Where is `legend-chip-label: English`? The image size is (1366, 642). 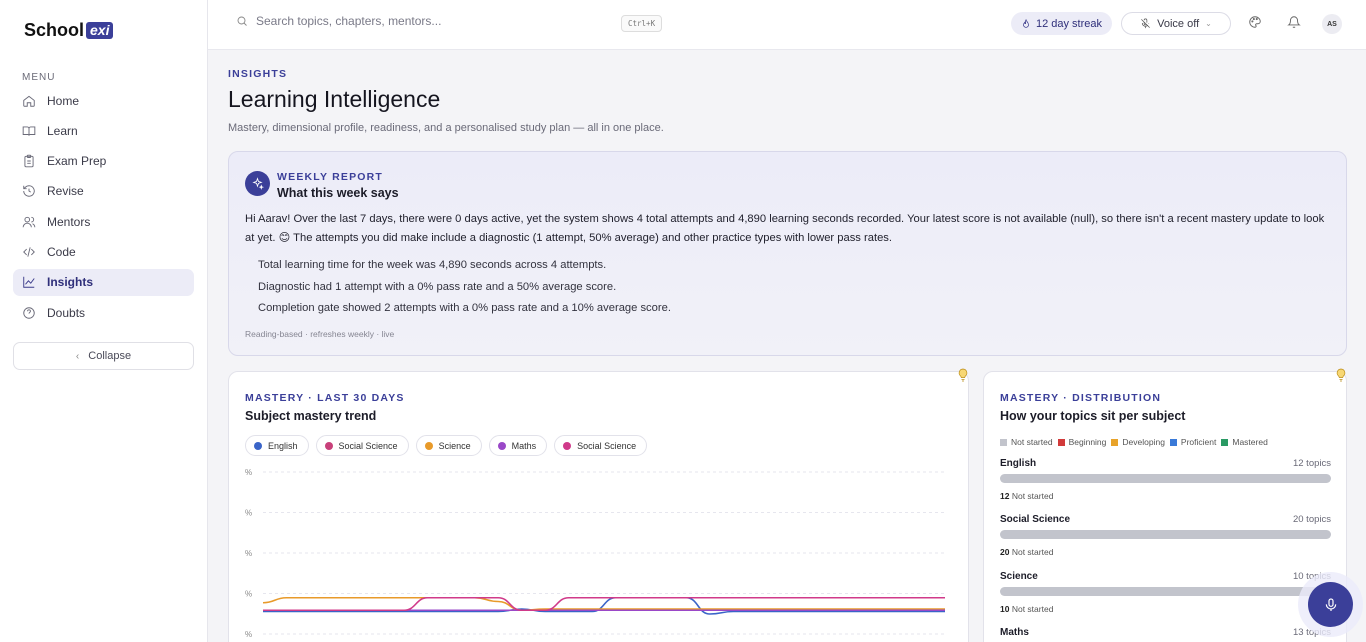
legend-chip-label: English is located at coordinates (283, 445).